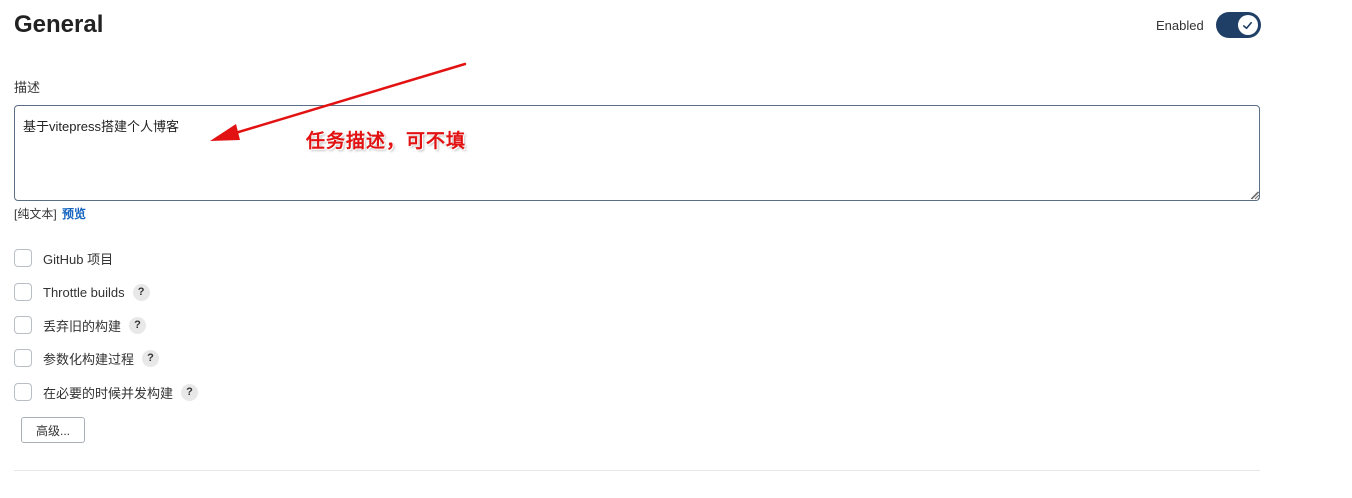 Image resolution: width=1352 pixels, height=498 pixels. I want to click on section-title: General, so click(59, 24).